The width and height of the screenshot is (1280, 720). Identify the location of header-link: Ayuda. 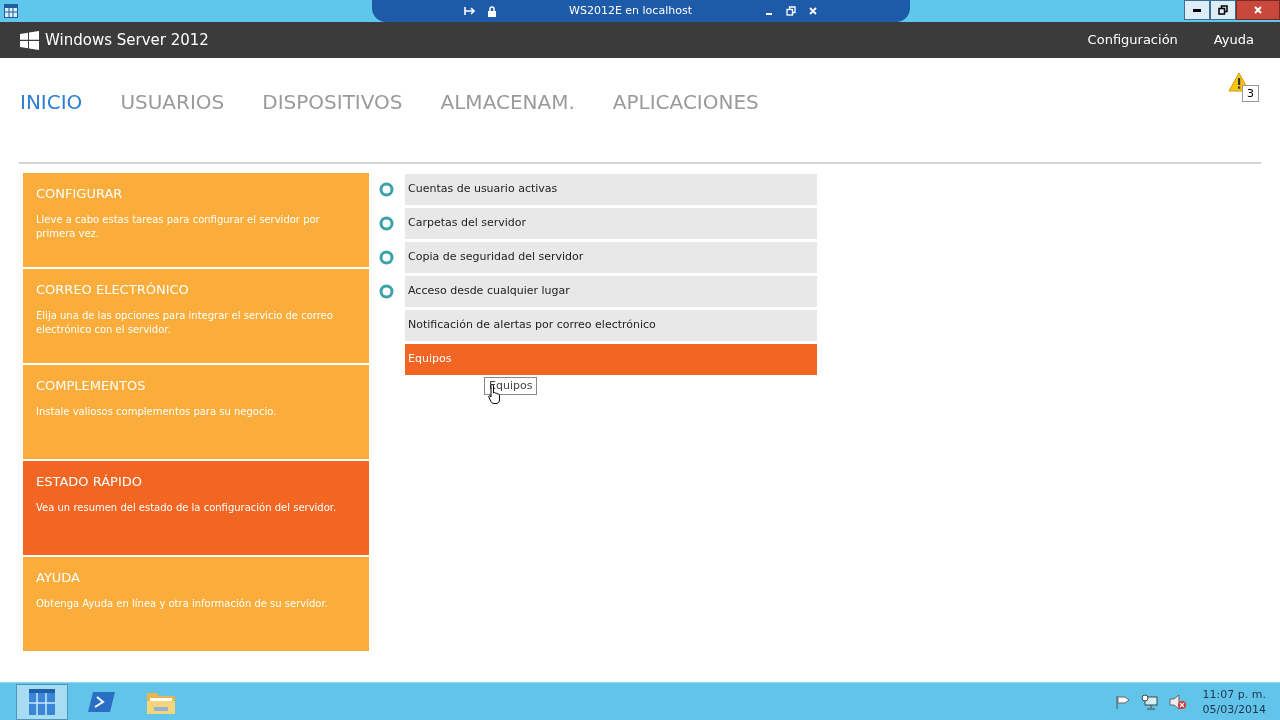
(1233, 40).